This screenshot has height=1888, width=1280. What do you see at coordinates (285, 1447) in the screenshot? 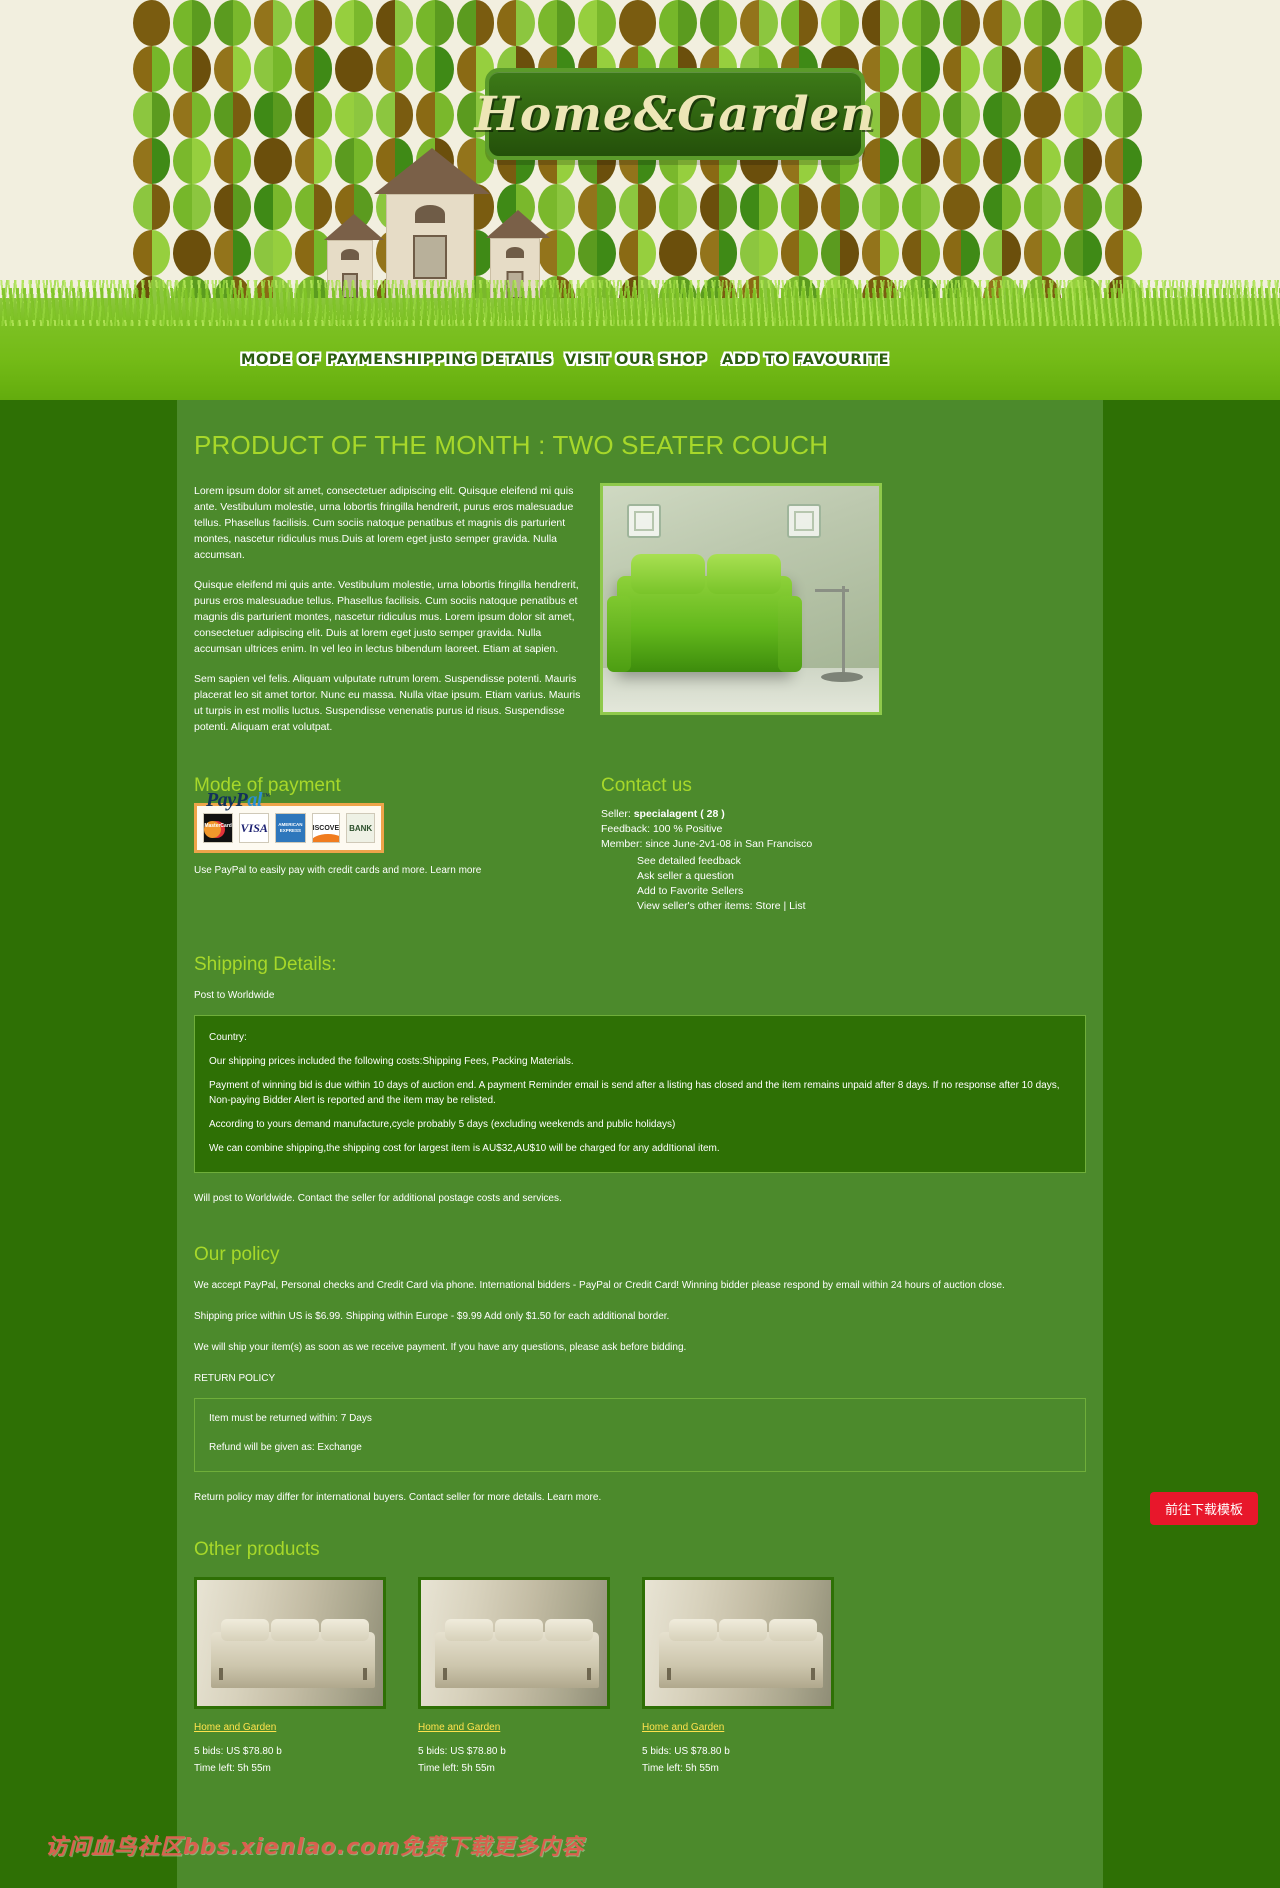
I see `return-policy-refund: Refund will be given as: Exchange` at bounding box center [285, 1447].